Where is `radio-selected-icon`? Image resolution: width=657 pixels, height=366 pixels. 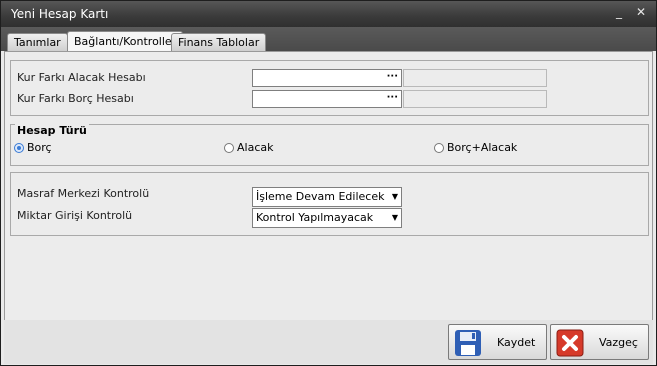
radio-selected-icon is located at coordinates (19, 147).